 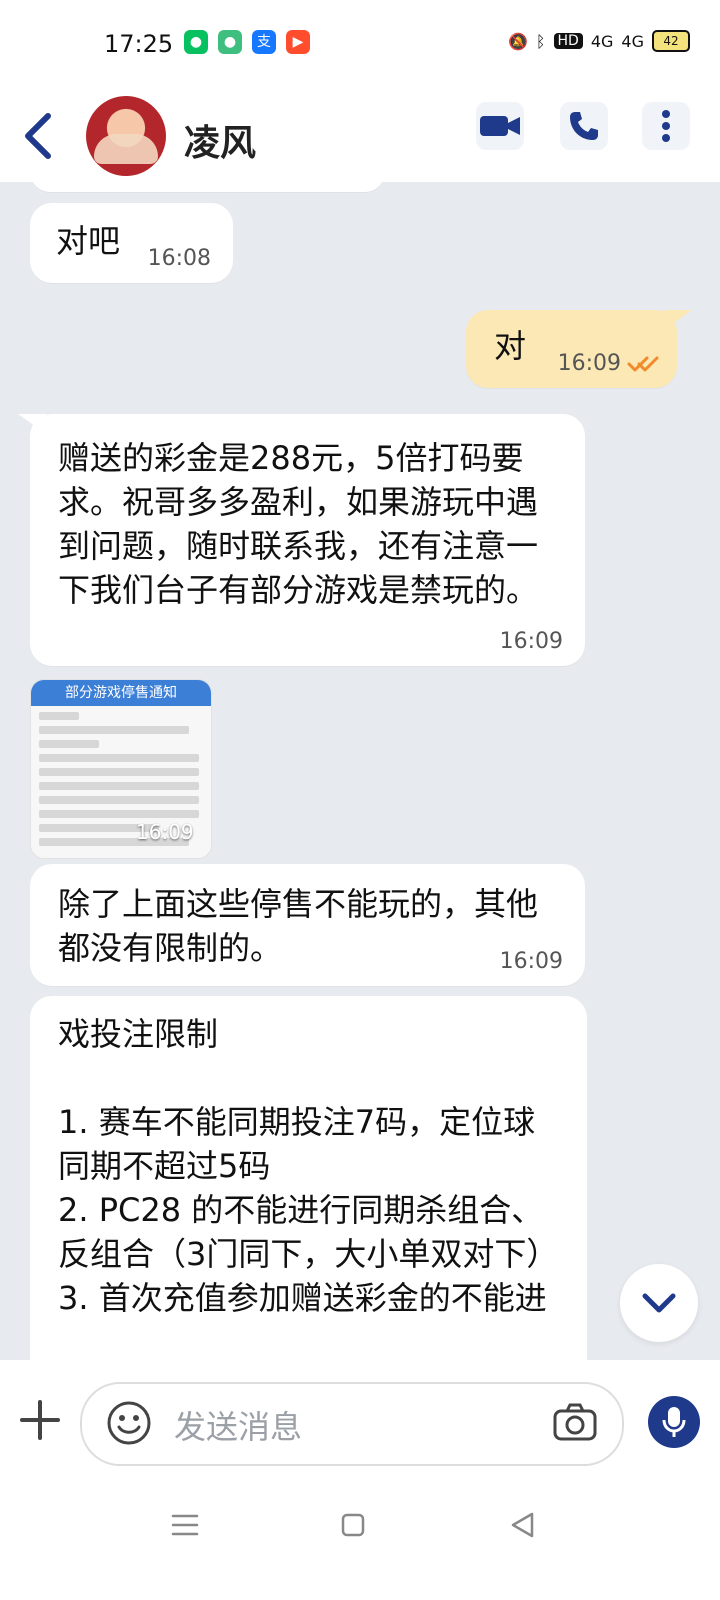 I want to click on image-message: 部分游戏停售通知 16:09, so click(x=121, y=769).